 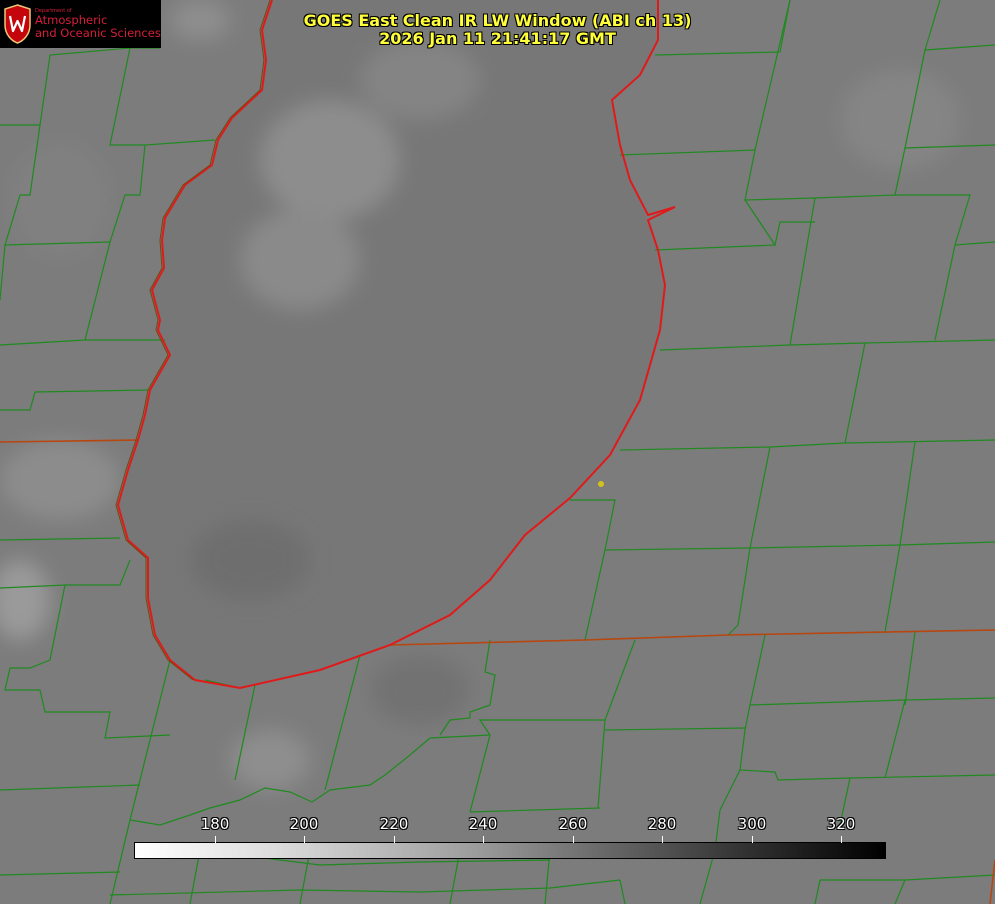 What do you see at coordinates (98, 33) in the screenshot?
I see `logo-line2: and Oceanic Sciences` at bounding box center [98, 33].